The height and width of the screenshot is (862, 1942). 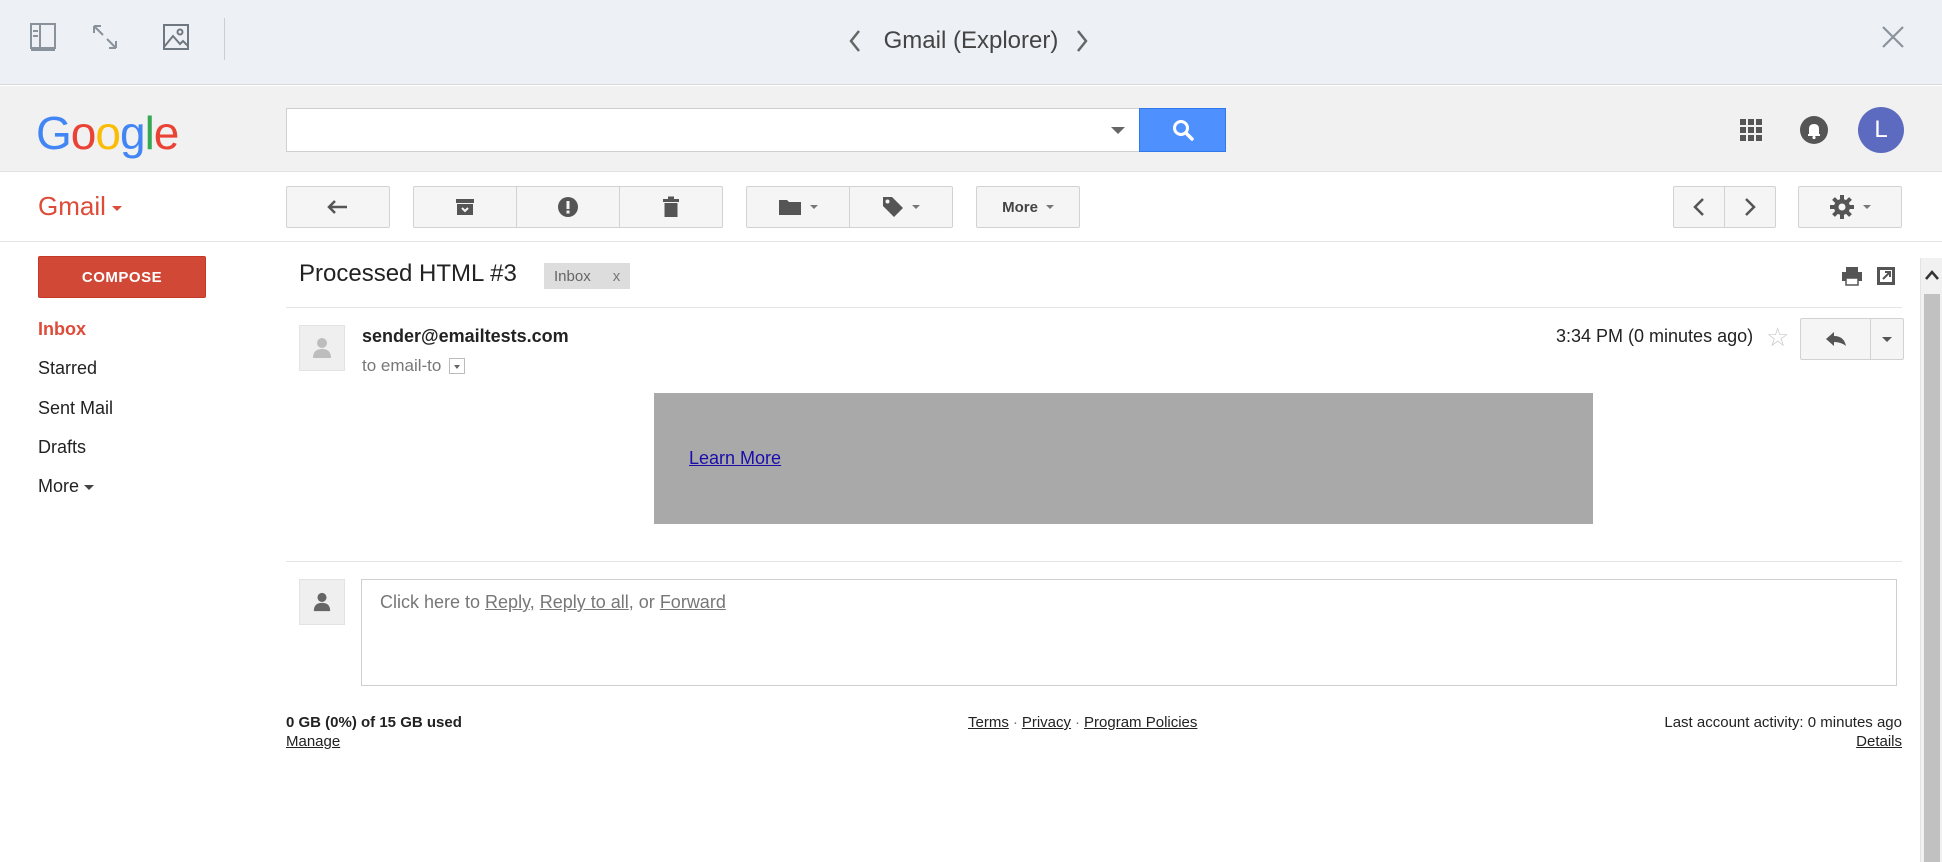 I want to click on last-account-activity: Last account activity: 0 minutes ago, so click(x=1783, y=722).